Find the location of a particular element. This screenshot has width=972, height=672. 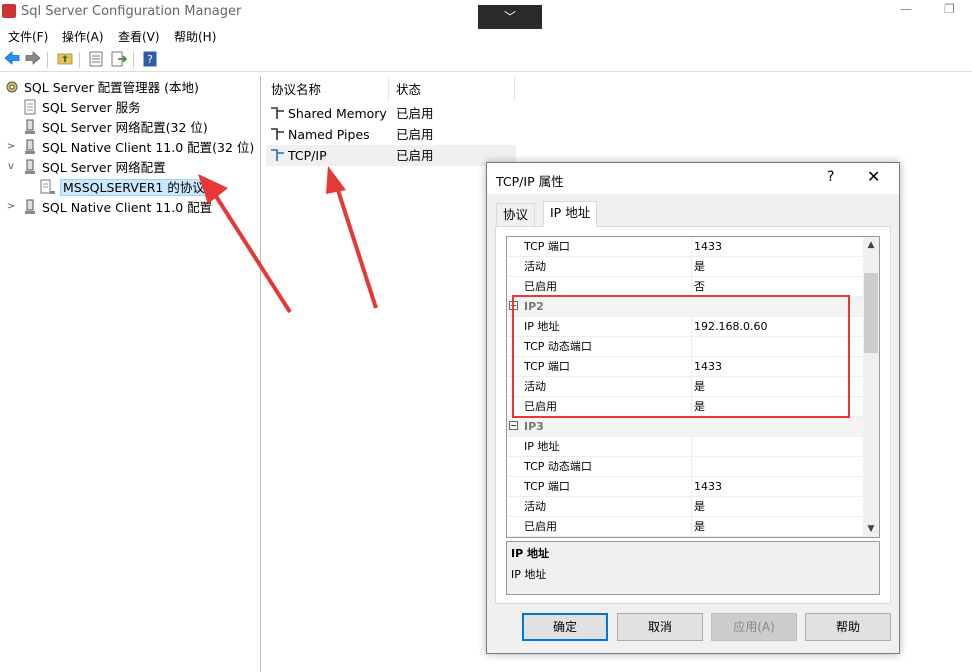

cancel-button: 取消 is located at coordinates (660, 627).